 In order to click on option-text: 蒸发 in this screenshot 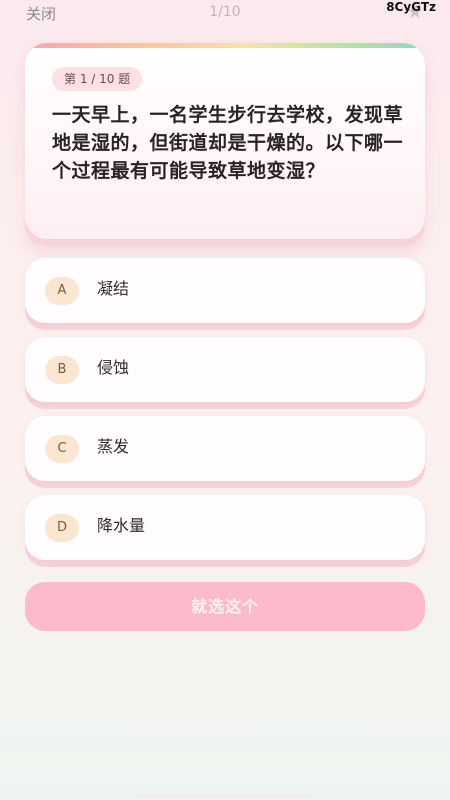, I will do `click(113, 446)`.